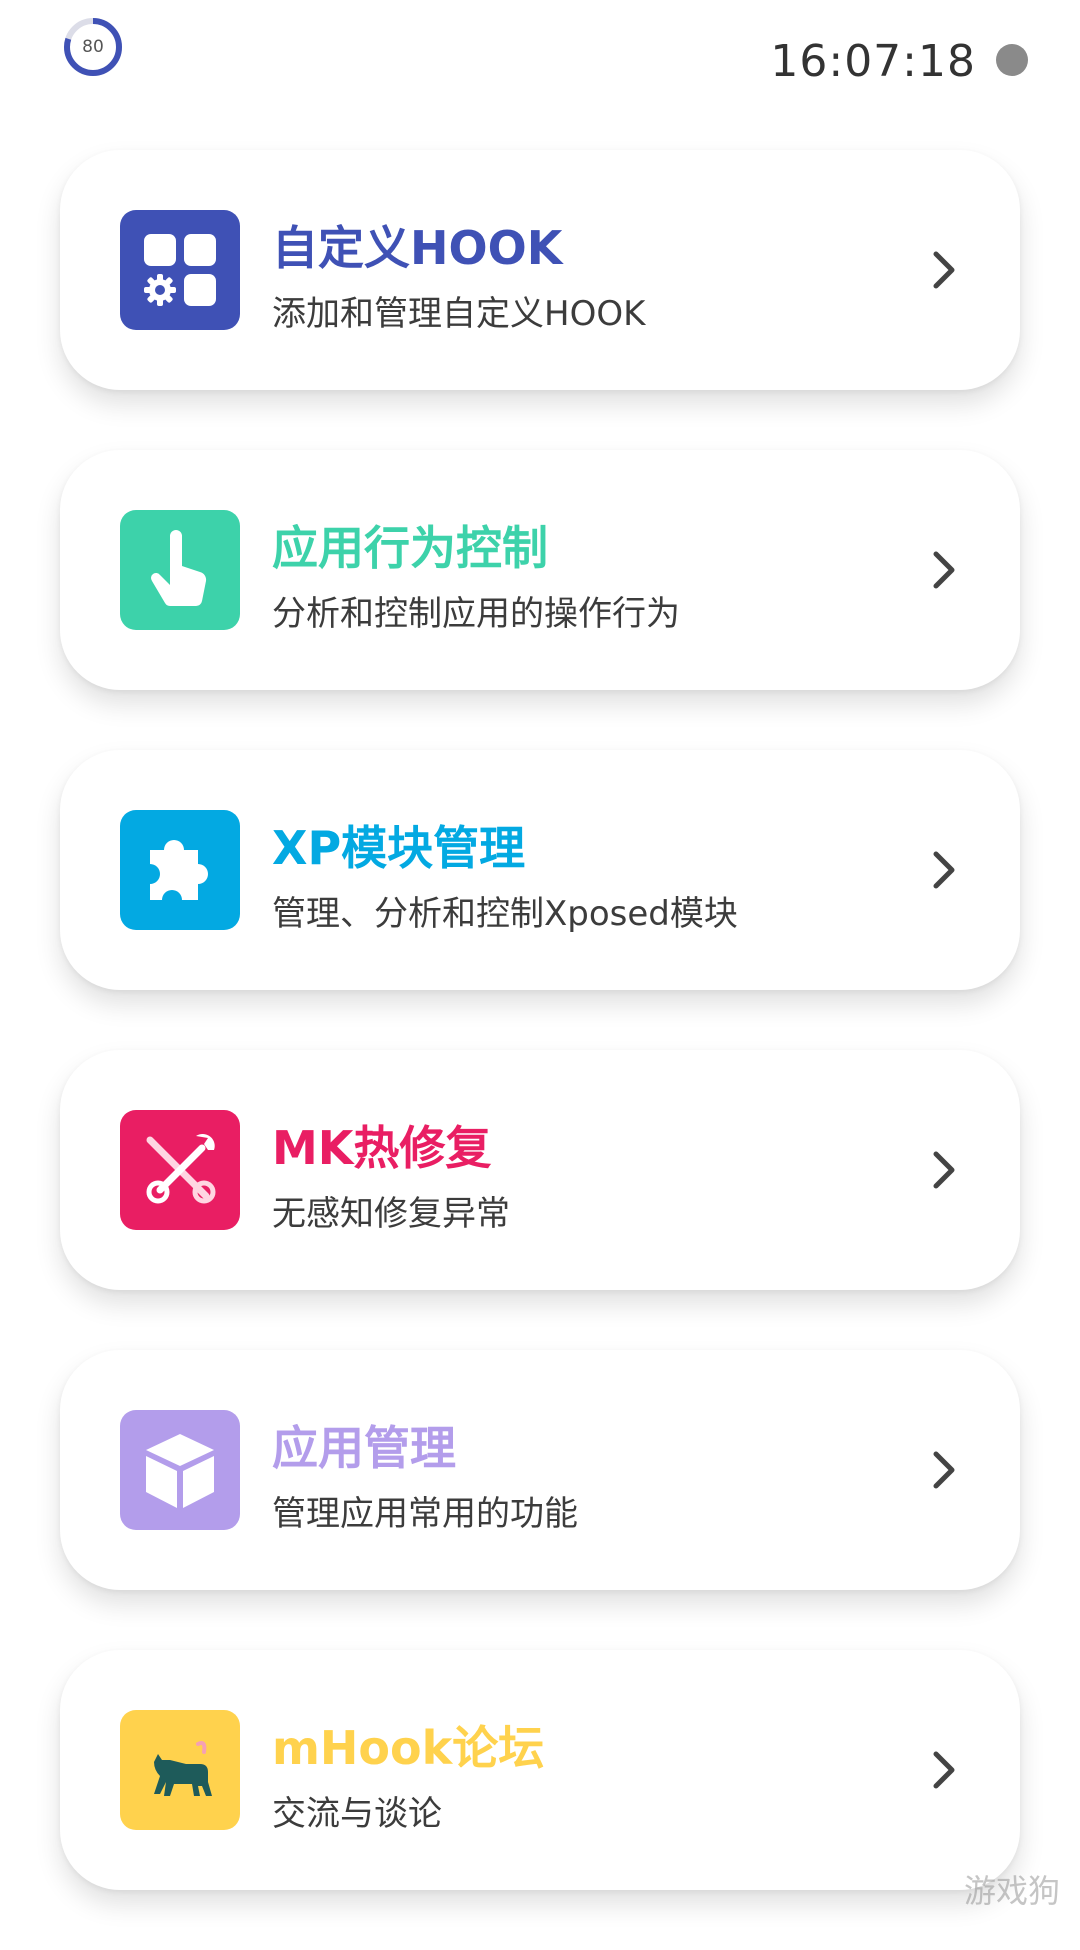 The height and width of the screenshot is (1950, 1080). I want to click on card-subtitle: 管理应用常用的功能, so click(425, 1510).